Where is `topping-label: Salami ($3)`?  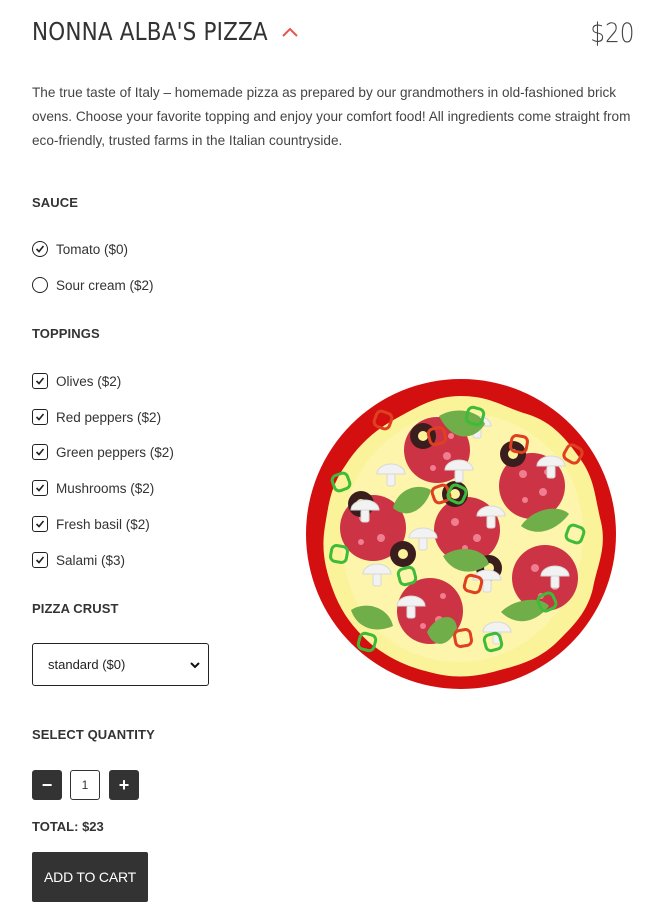
topping-label: Salami ($3) is located at coordinates (91, 560).